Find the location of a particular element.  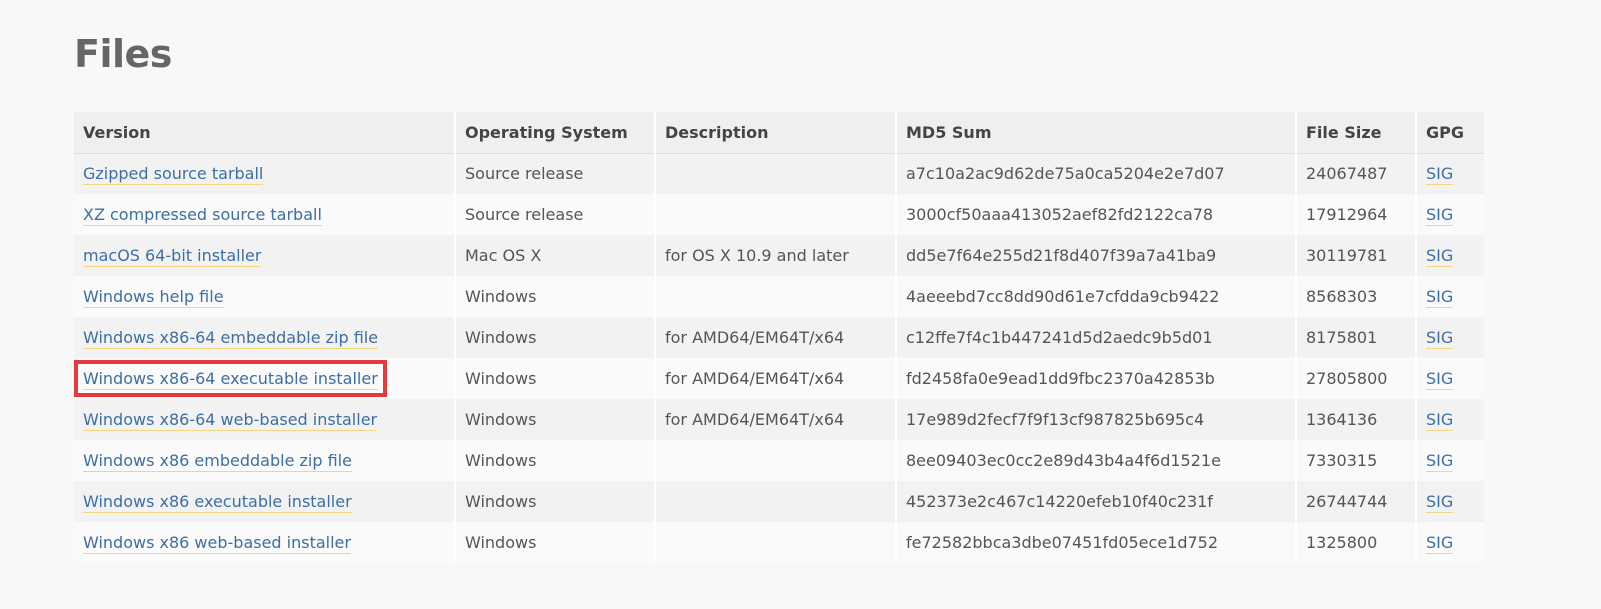

version-cell: macOS 64-bit installer is located at coordinates (265, 255).